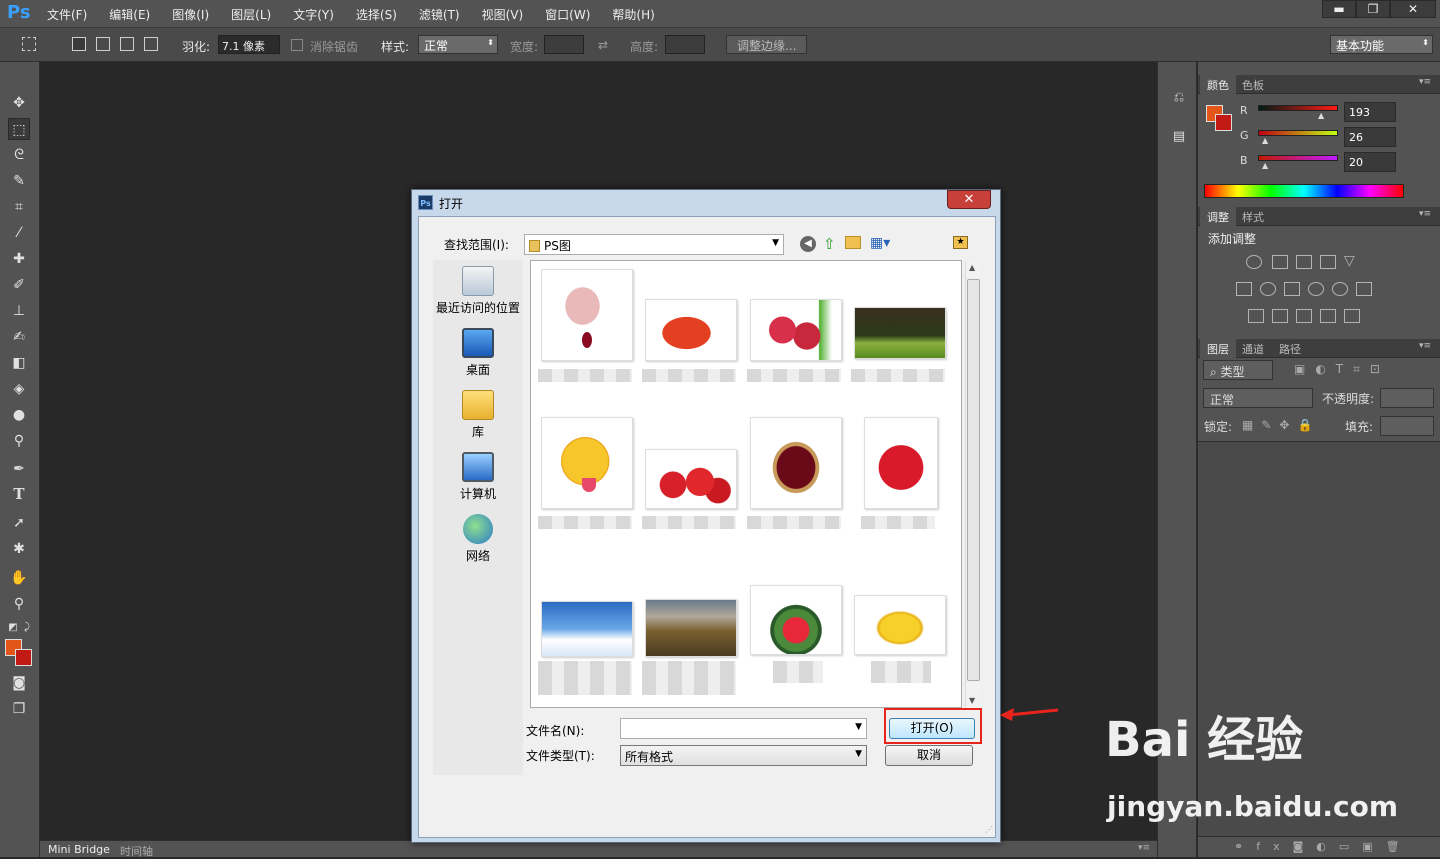  Describe the element at coordinates (1373, 9) in the screenshot. I see `restore-button: ❐` at that location.